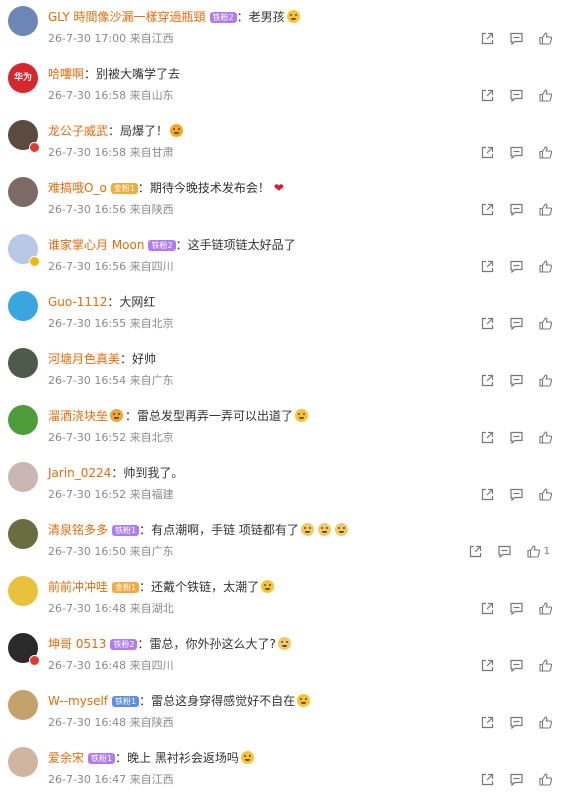  Describe the element at coordinates (116, 131) in the screenshot. I see `comment-content: 龙公子威武：局爆了！` at that location.